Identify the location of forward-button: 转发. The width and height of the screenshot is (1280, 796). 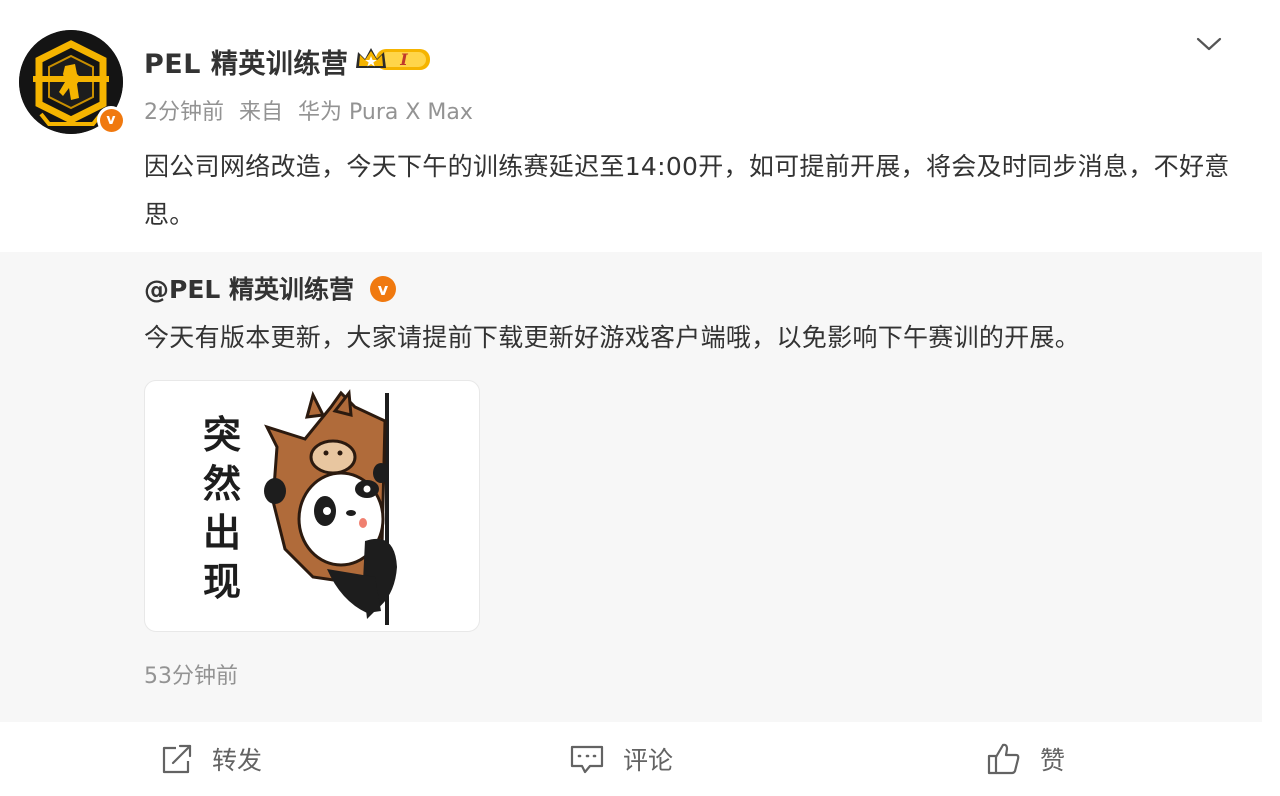
(211, 759).